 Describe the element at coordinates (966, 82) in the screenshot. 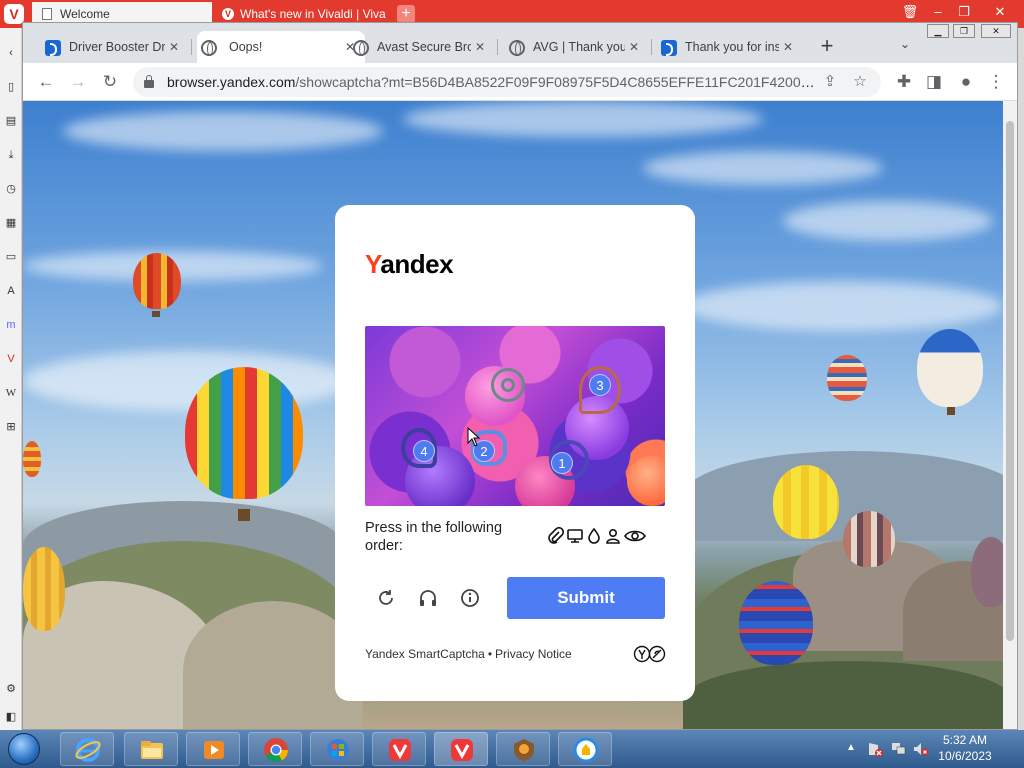

I see `profile-avatar-icon: ●` at that location.